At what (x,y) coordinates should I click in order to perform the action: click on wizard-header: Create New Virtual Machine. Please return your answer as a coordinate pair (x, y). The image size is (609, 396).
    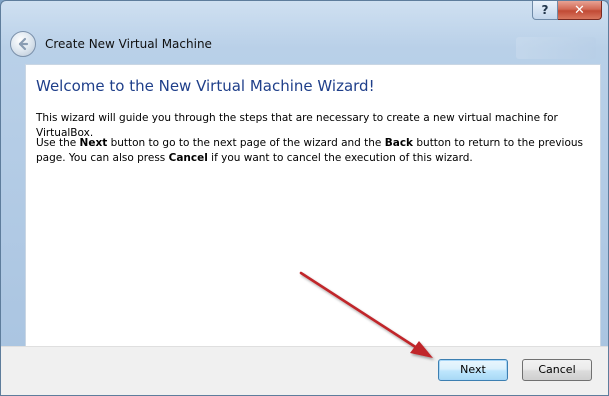
    Looking at the image, I should click on (304, 46).